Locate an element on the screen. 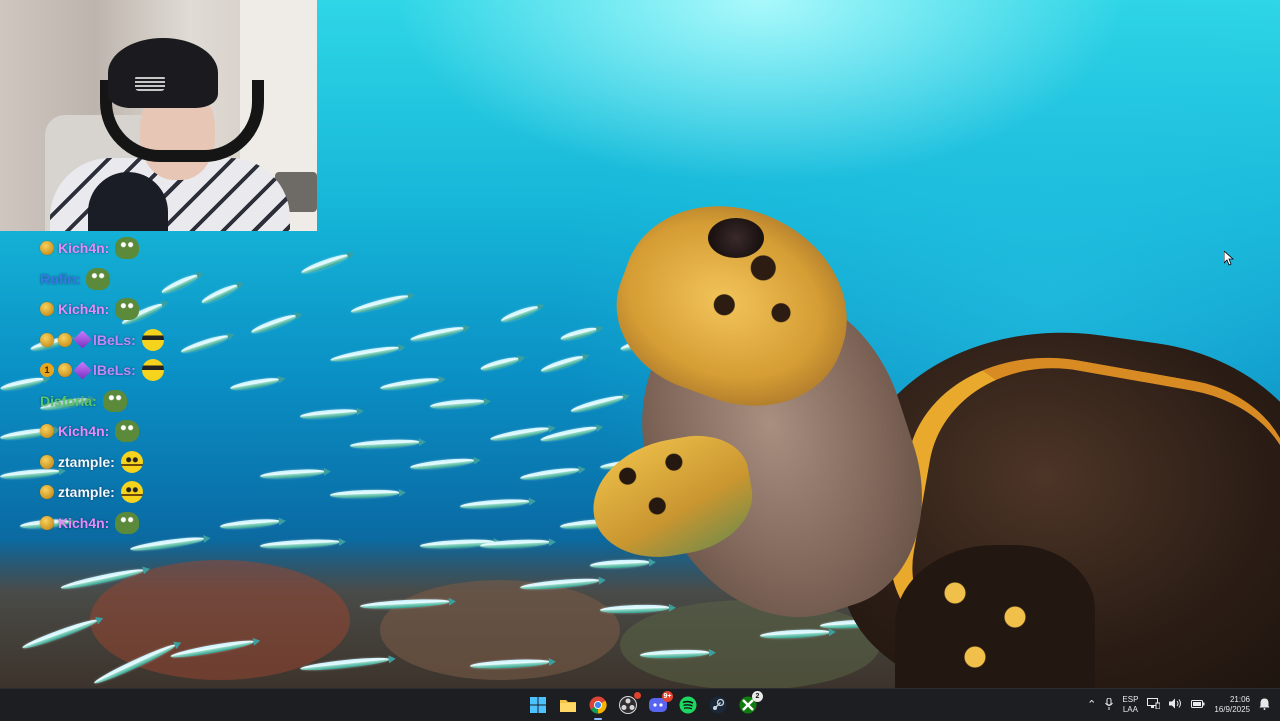 The image size is (1280, 721). chat-message: 1 lBeLs: is located at coordinates (150, 370).